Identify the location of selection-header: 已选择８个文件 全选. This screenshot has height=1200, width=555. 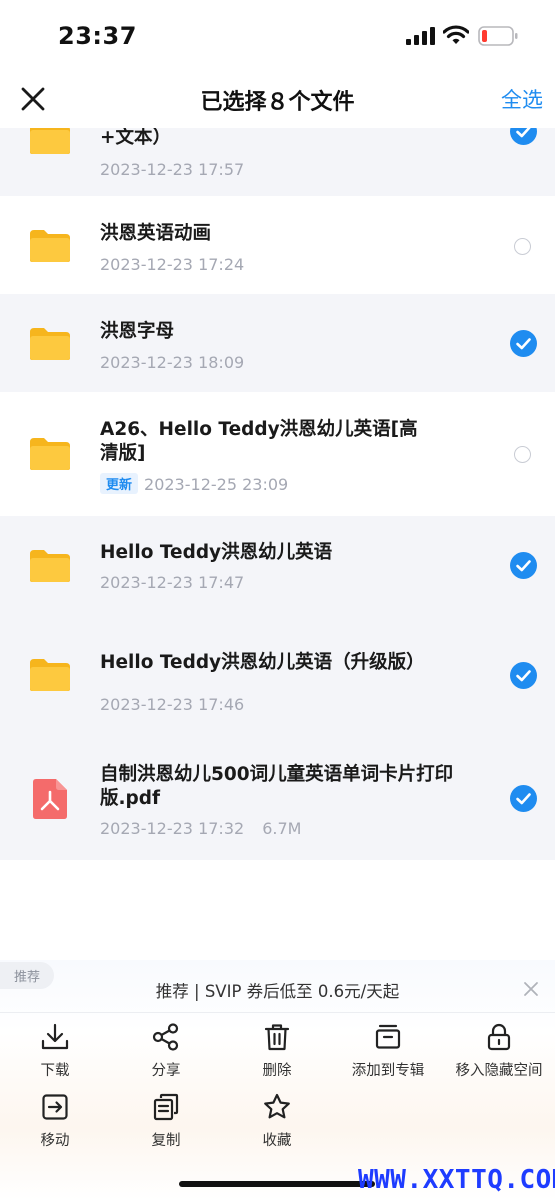
(277, 99).